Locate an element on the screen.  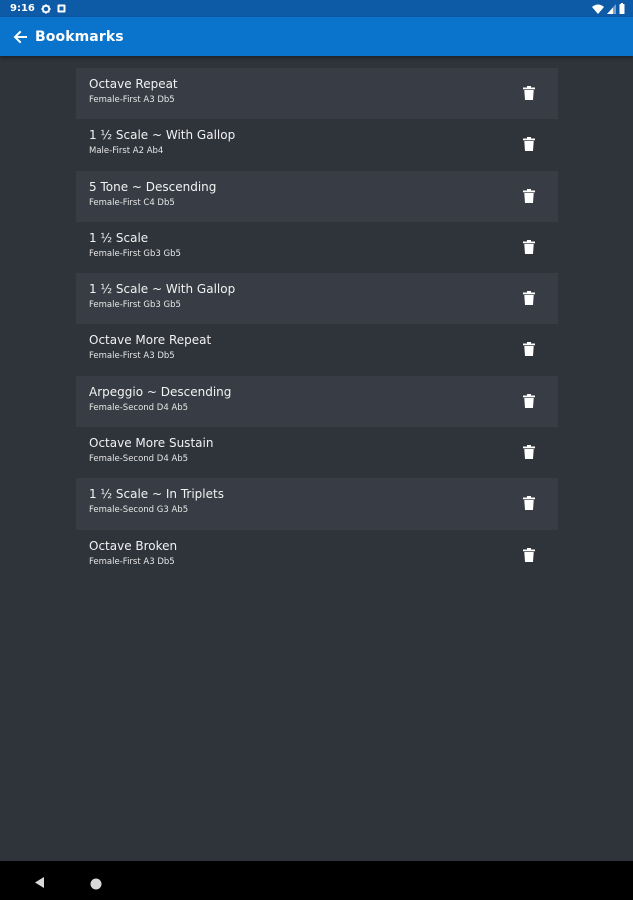
nav-back-icon is located at coordinates (39, 881).